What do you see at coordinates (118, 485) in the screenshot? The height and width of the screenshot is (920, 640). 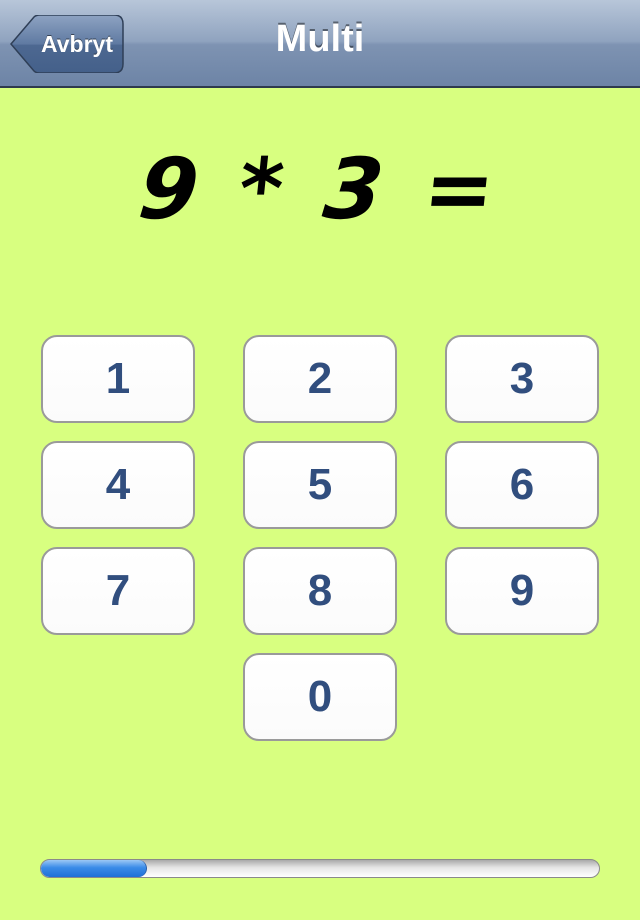 I see `key-4: 4` at bounding box center [118, 485].